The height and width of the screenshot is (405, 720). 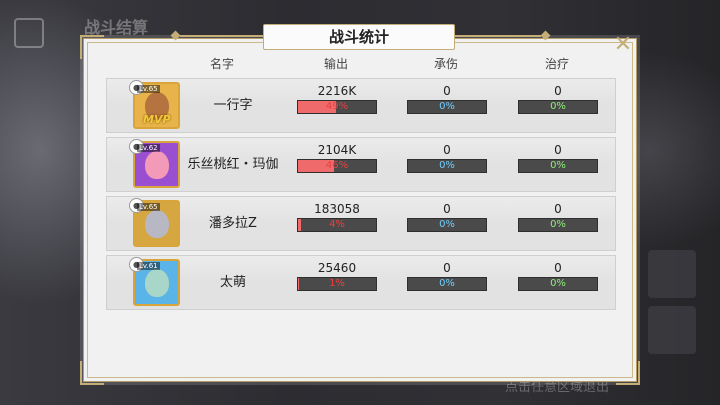 I want to click on menu-icon, so click(x=29, y=33).